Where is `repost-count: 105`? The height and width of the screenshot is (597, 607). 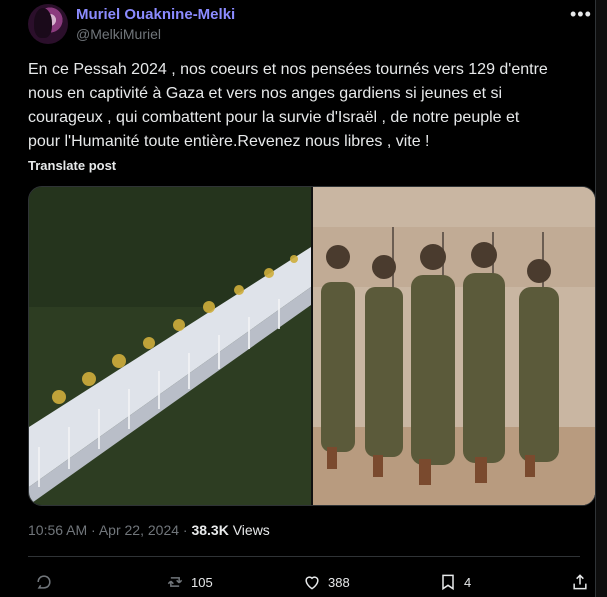 repost-count: 105 is located at coordinates (202, 582).